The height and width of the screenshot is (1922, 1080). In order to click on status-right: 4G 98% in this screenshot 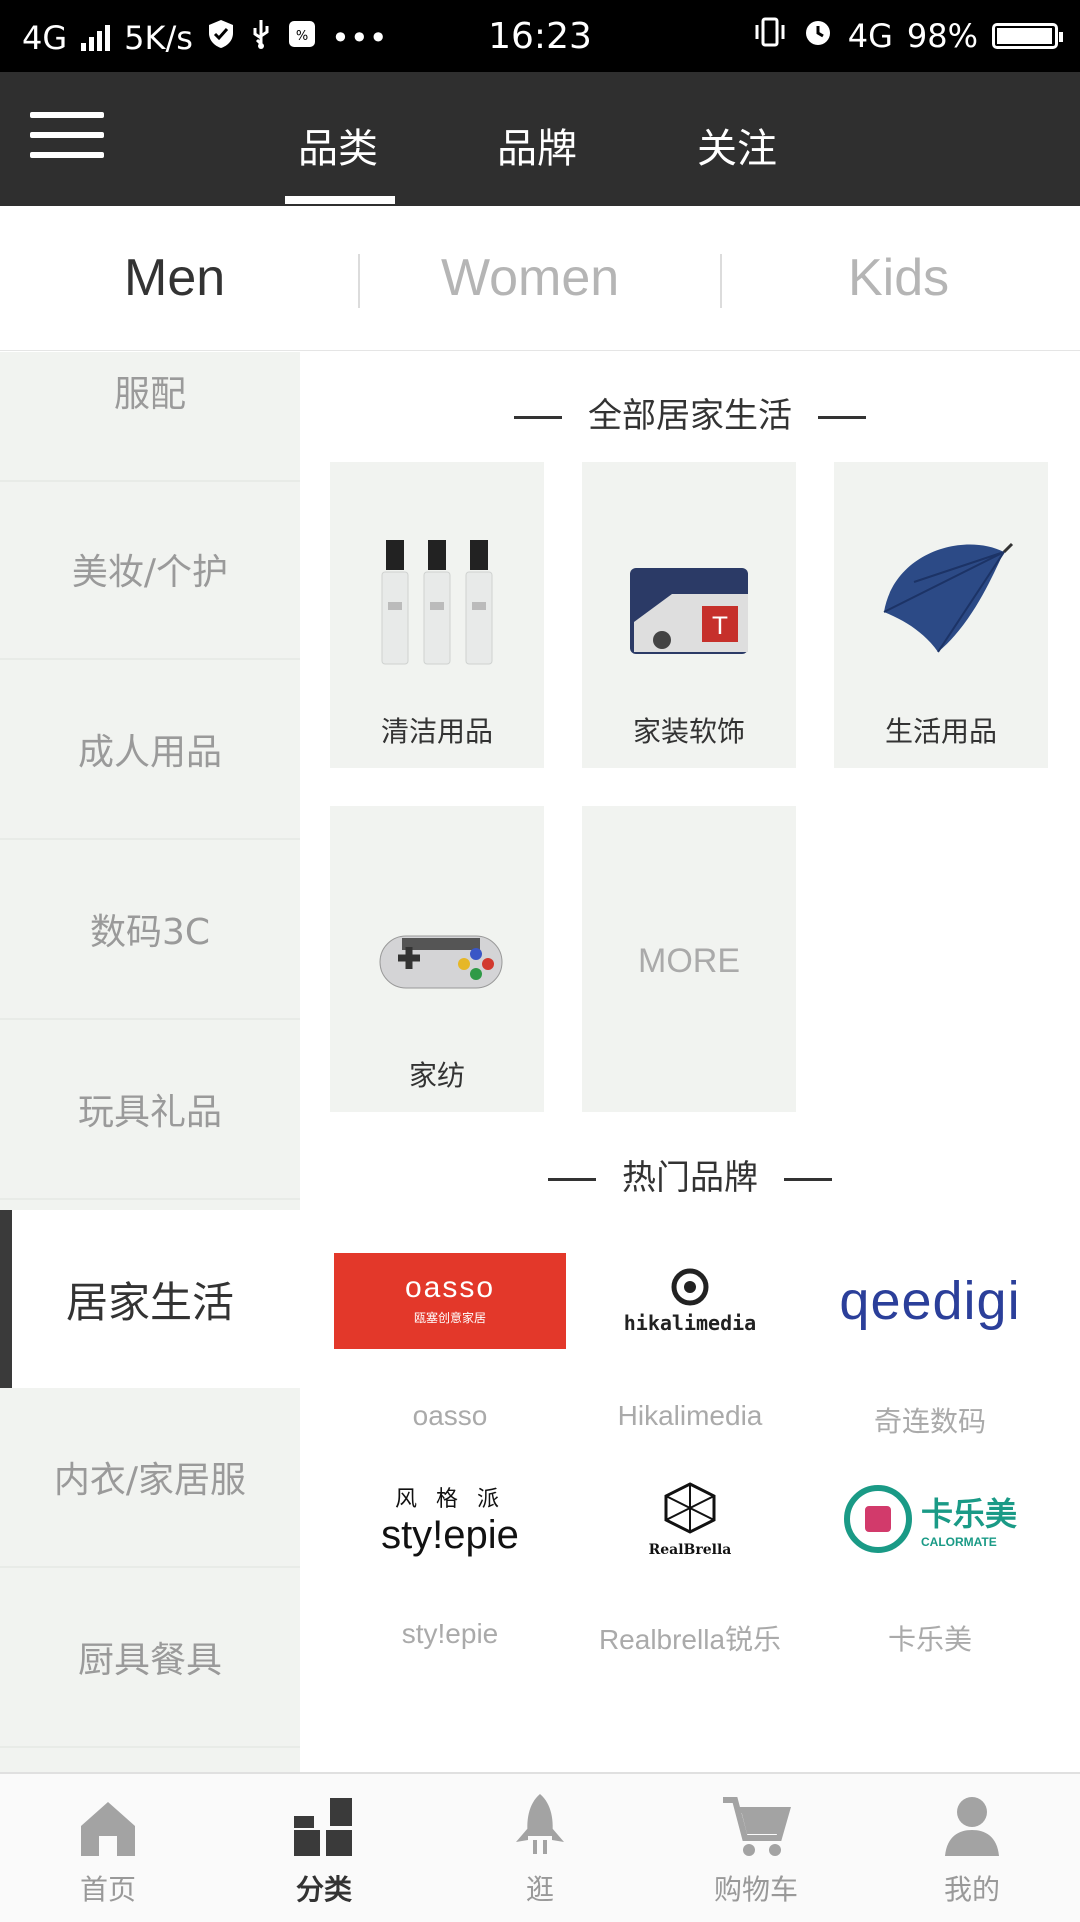, I will do `click(907, 36)`.